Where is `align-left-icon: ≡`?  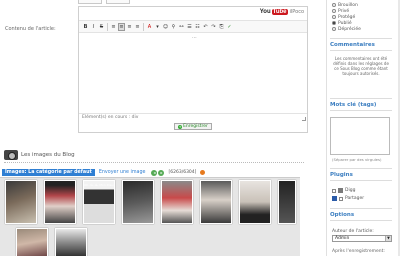
align-left-icon: ≡ is located at coordinates (113, 27).